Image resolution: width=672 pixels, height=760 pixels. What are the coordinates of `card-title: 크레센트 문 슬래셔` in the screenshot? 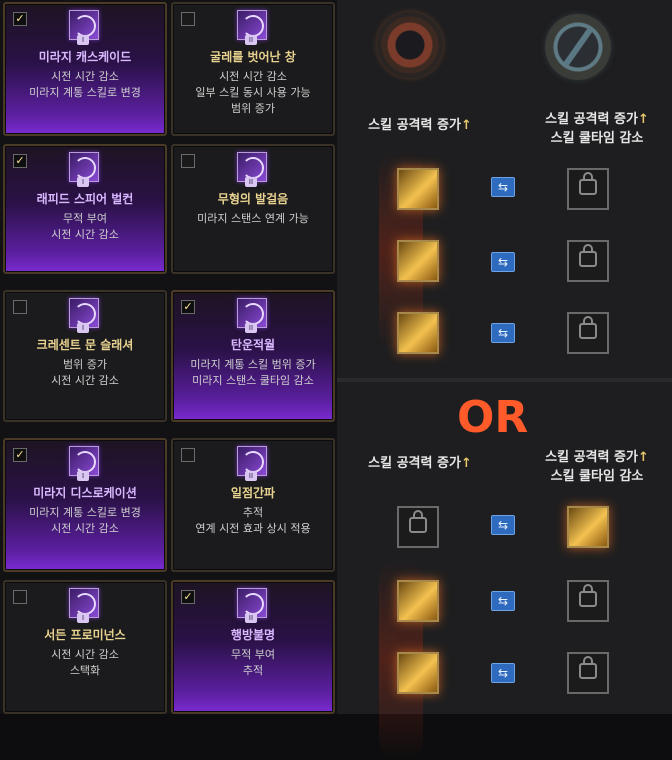 It's located at (85, 345).